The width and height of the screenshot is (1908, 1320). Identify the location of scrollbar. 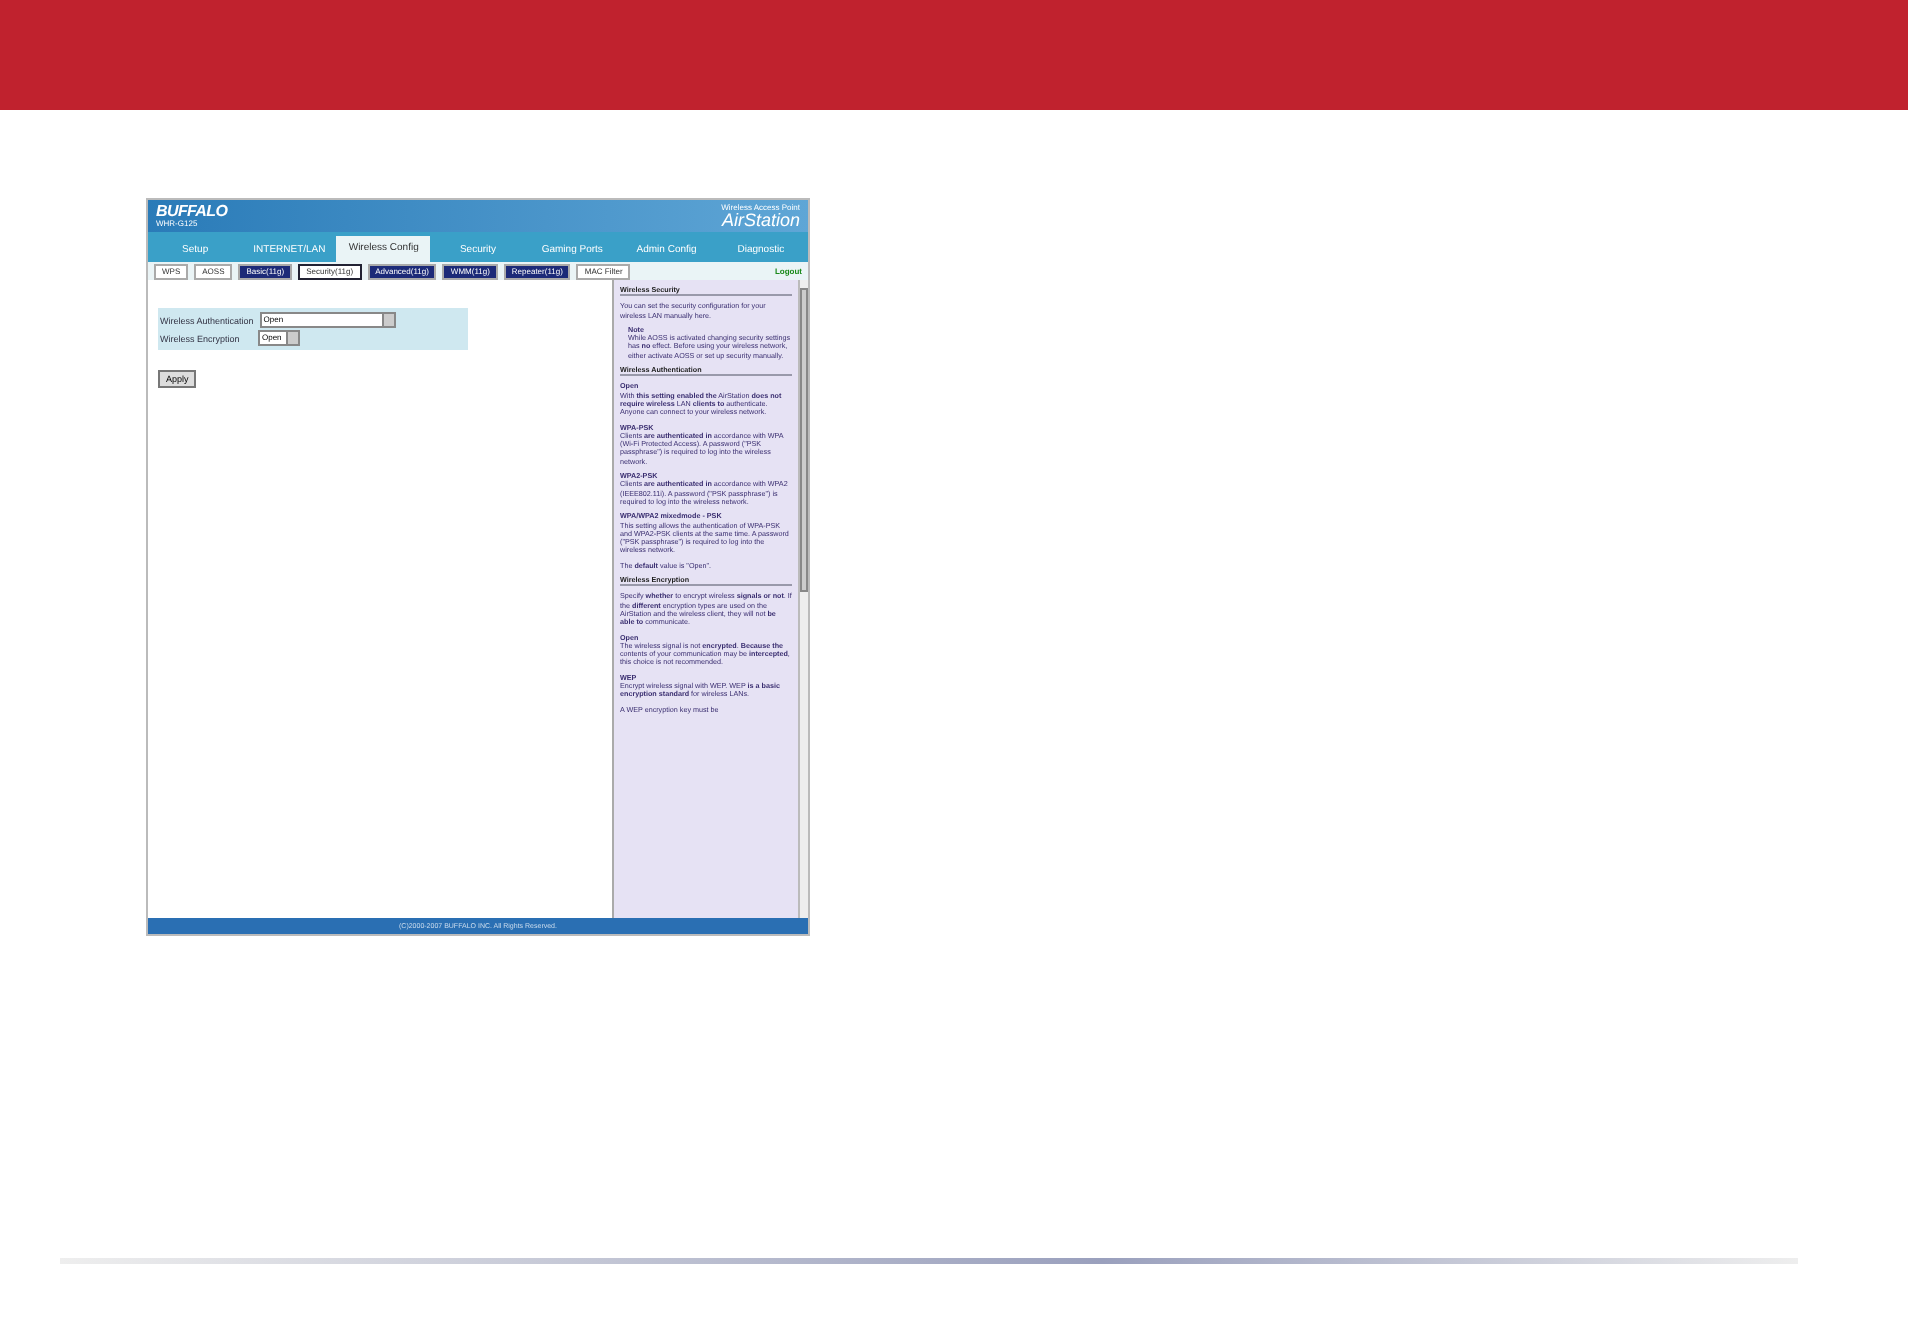
(803, 599).